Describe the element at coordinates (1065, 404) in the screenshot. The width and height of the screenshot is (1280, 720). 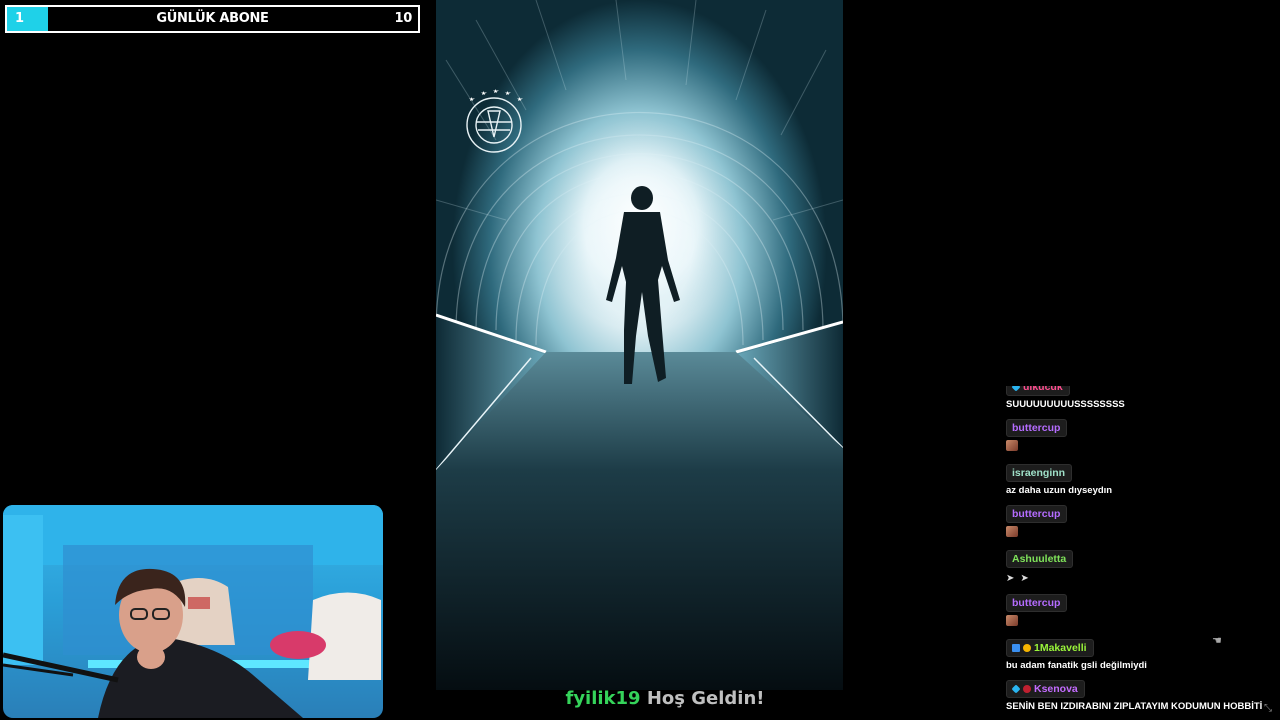
I see `chat-message-text: SUUUUUUUUUSSSSSSSS` at that location.